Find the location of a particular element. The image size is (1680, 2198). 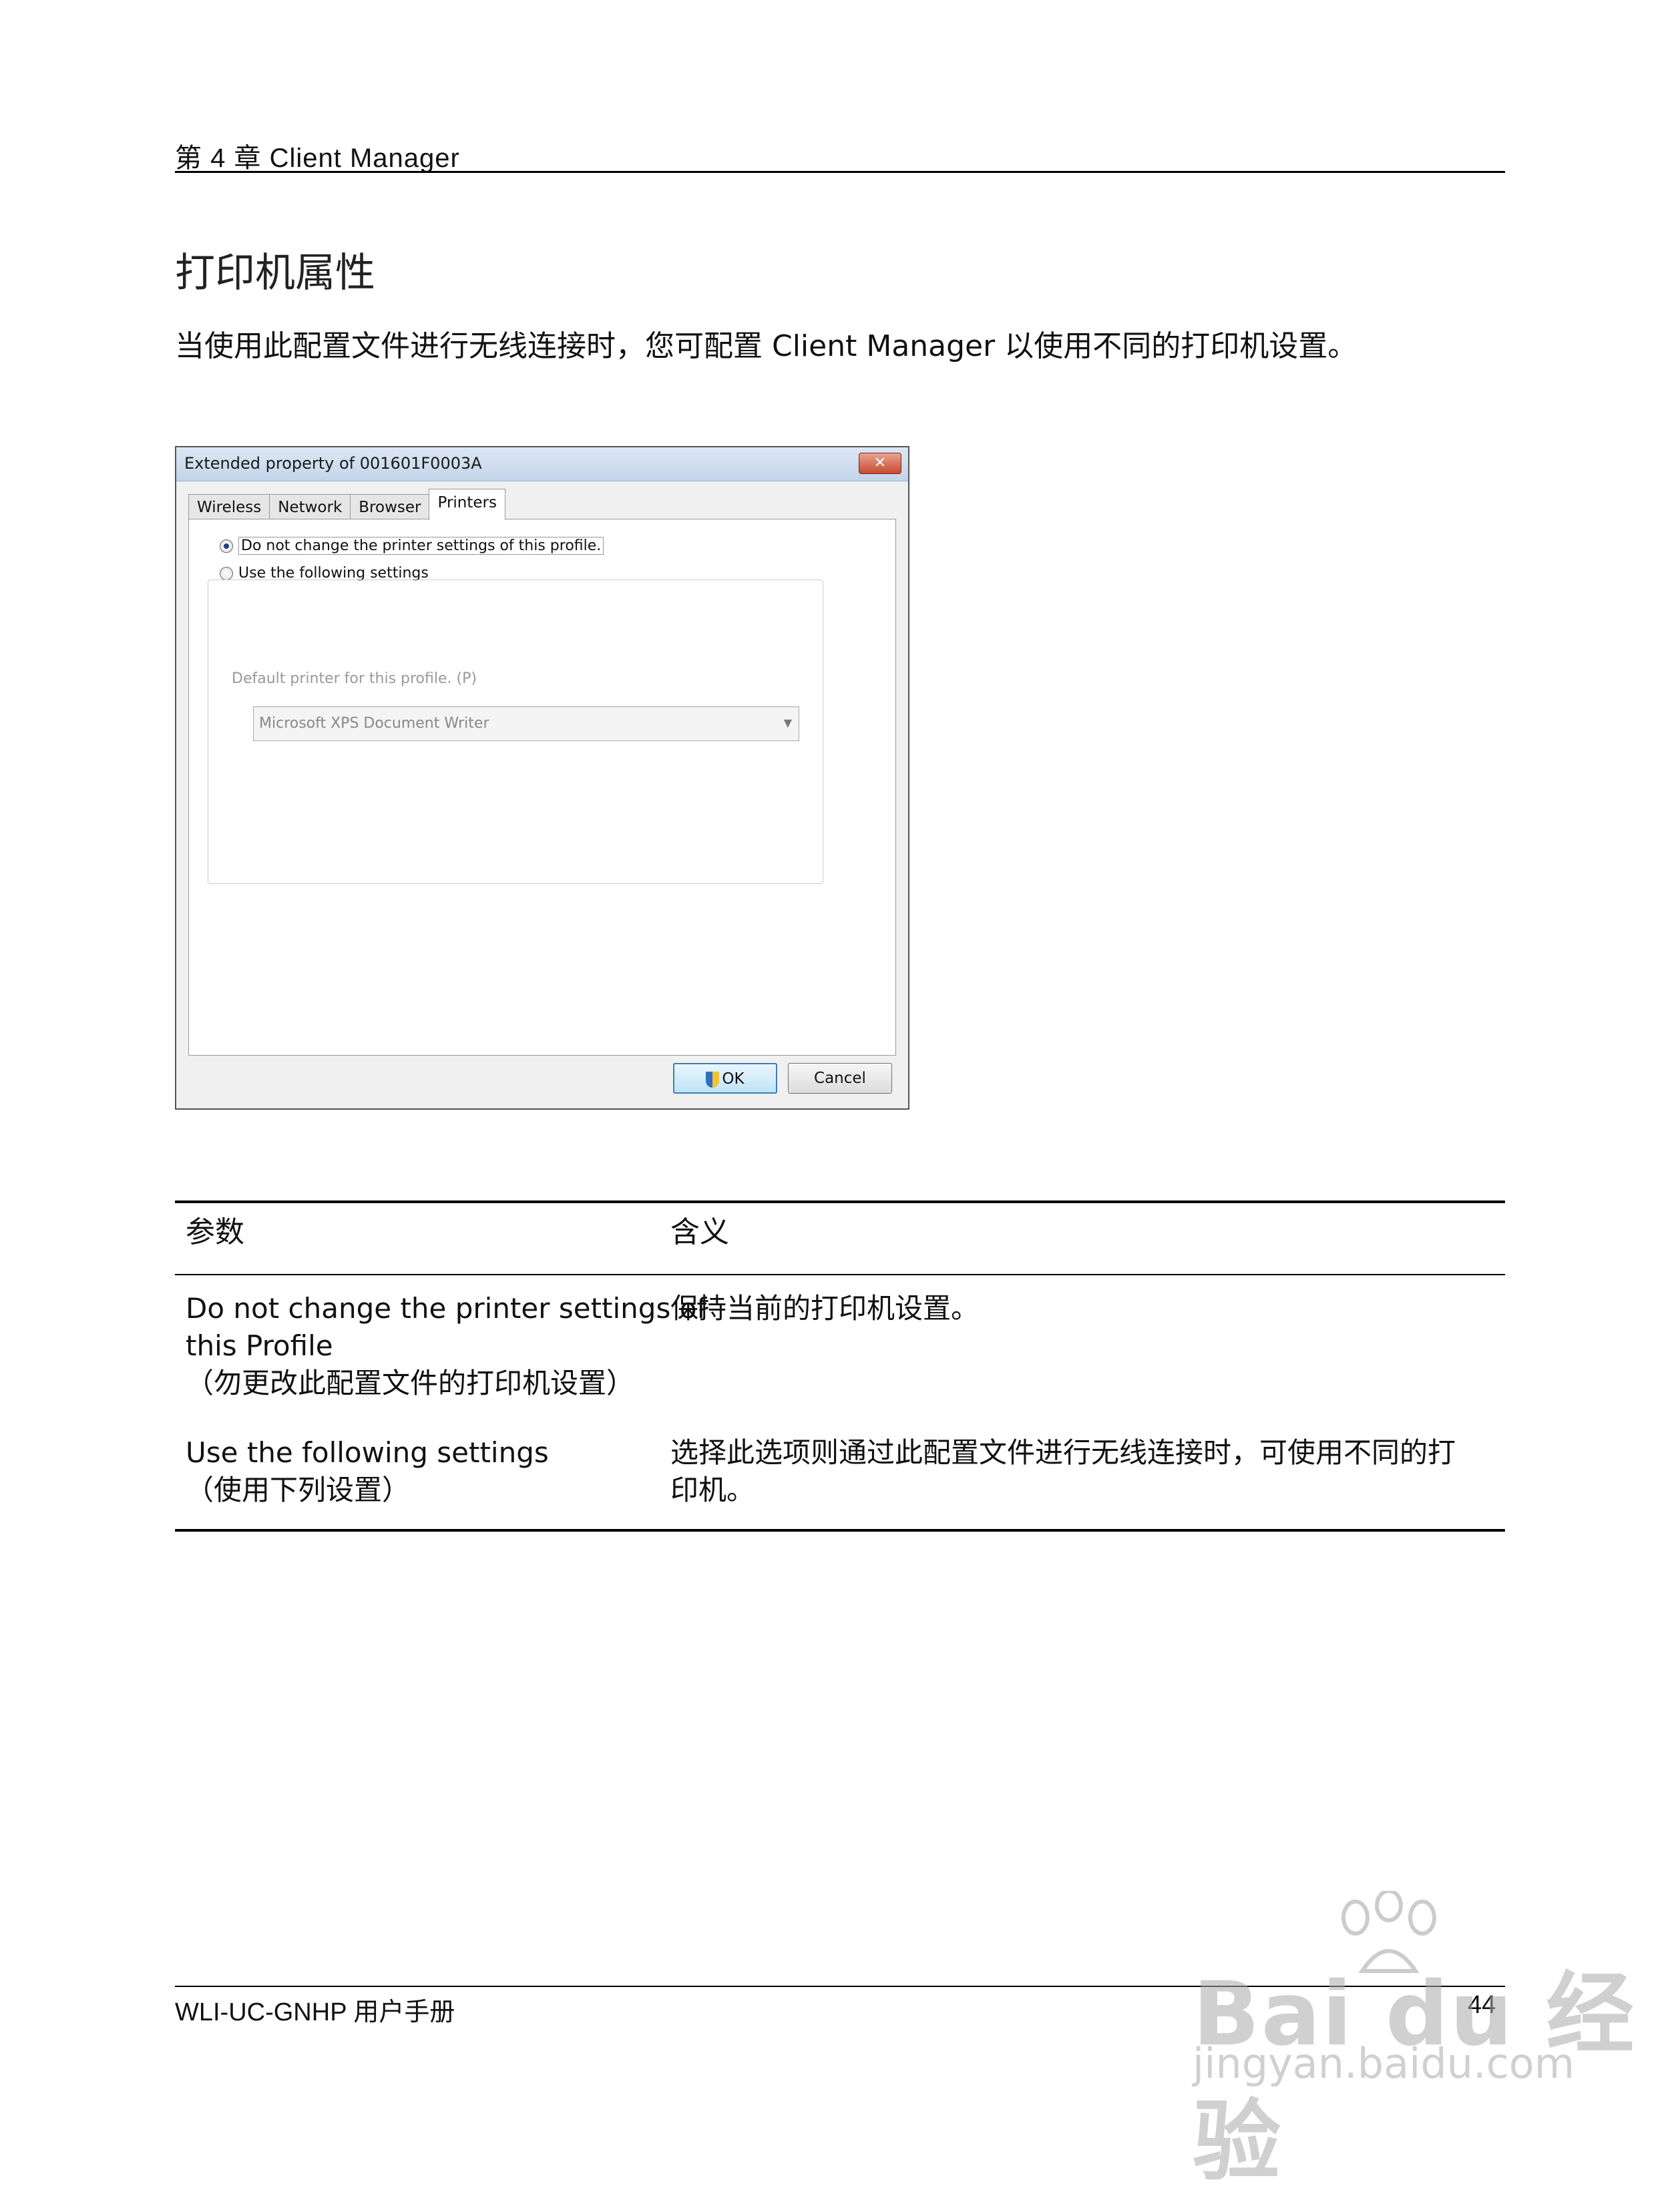

row-2-meaning-line2: 印机。 is located at coordinates (712, 1490).